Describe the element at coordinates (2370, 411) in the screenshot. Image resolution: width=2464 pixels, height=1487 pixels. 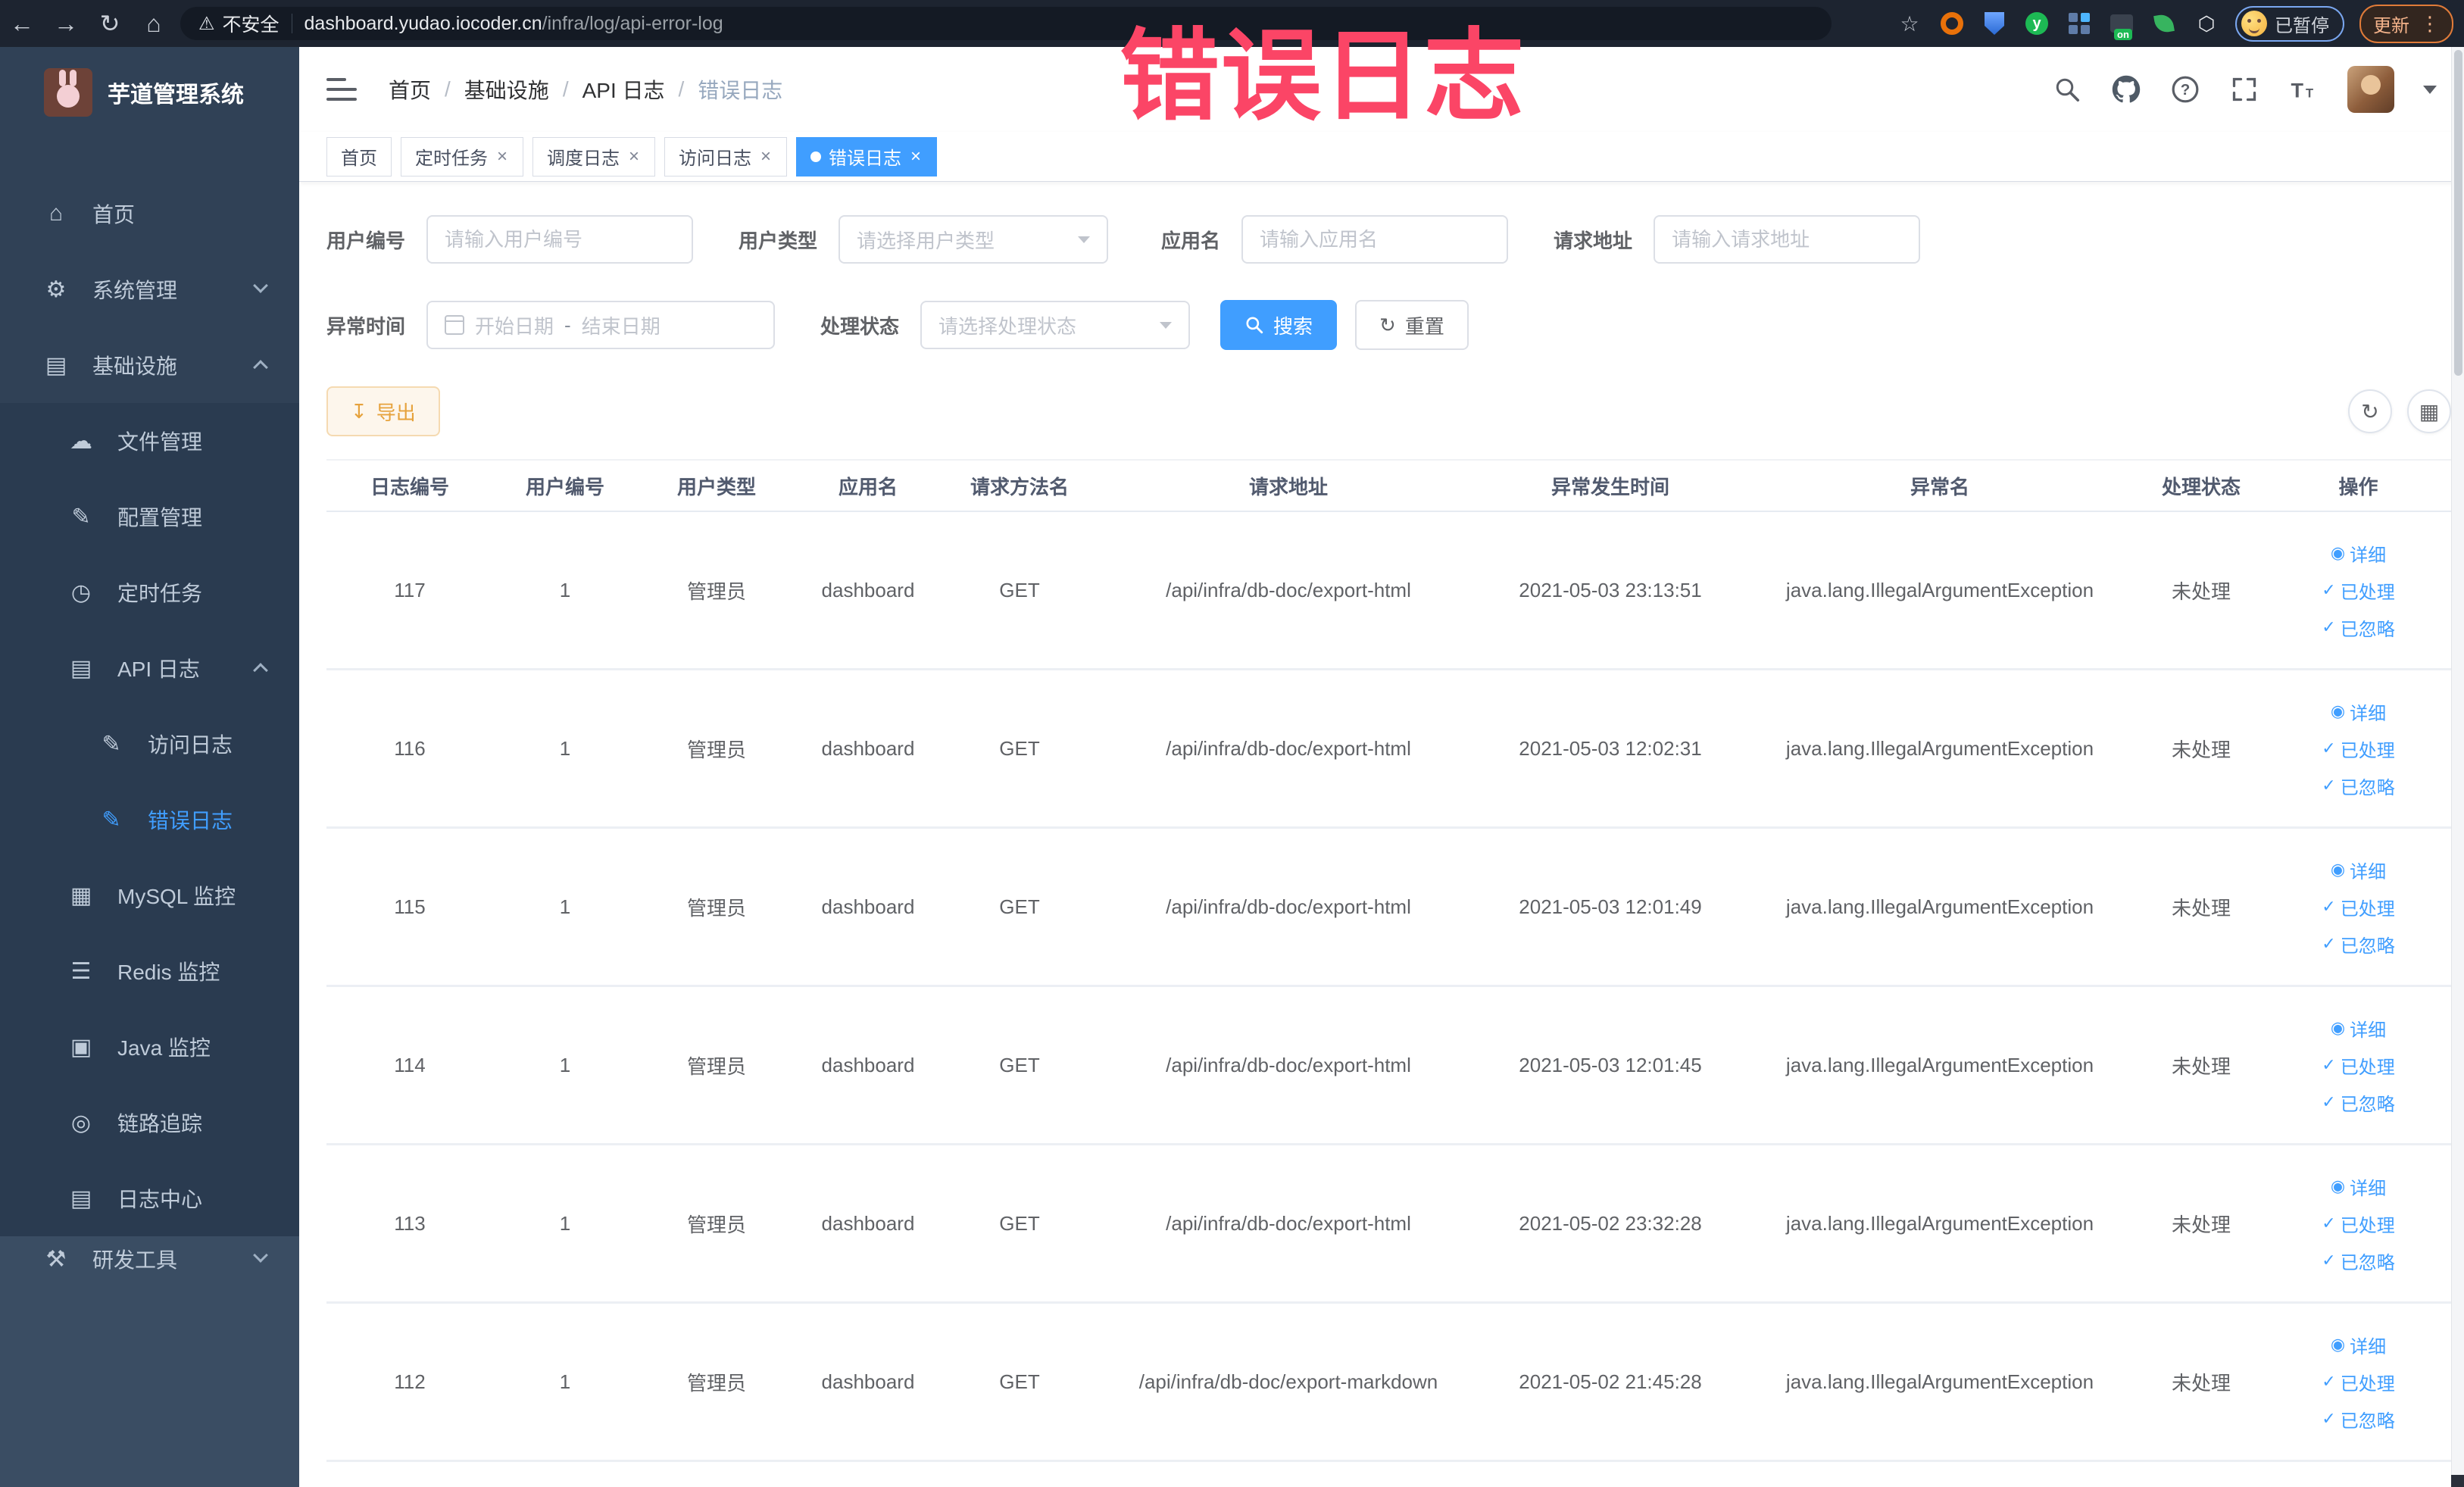
I see `refresh-table-button: ↻` at that location.